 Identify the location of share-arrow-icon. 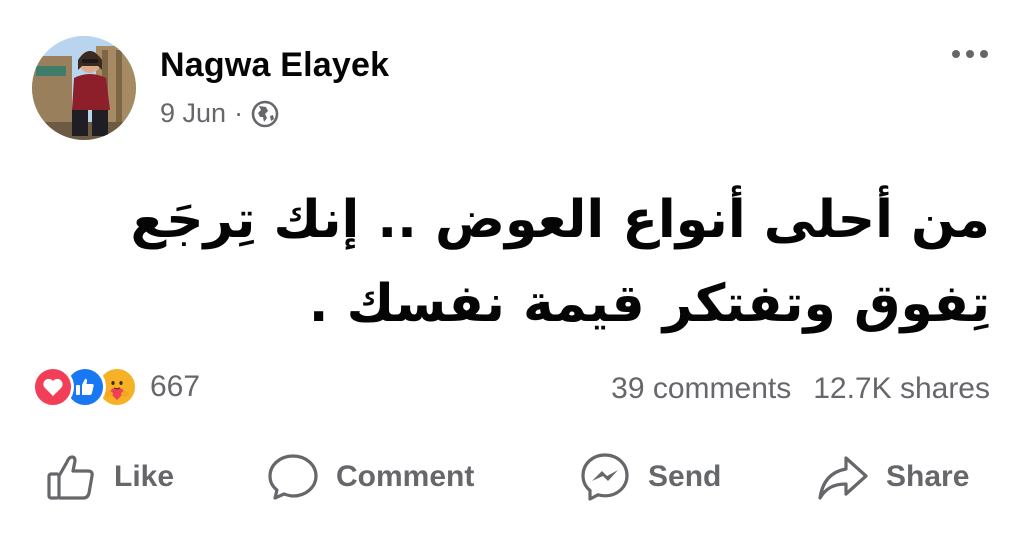
(843, 477).